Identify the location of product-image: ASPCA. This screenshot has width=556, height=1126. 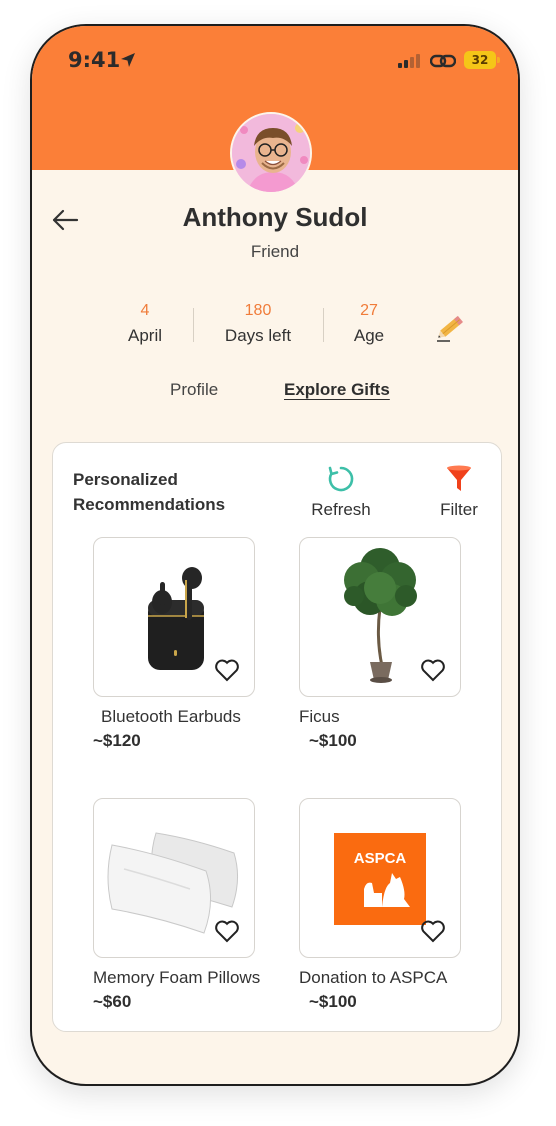
(380, 878).